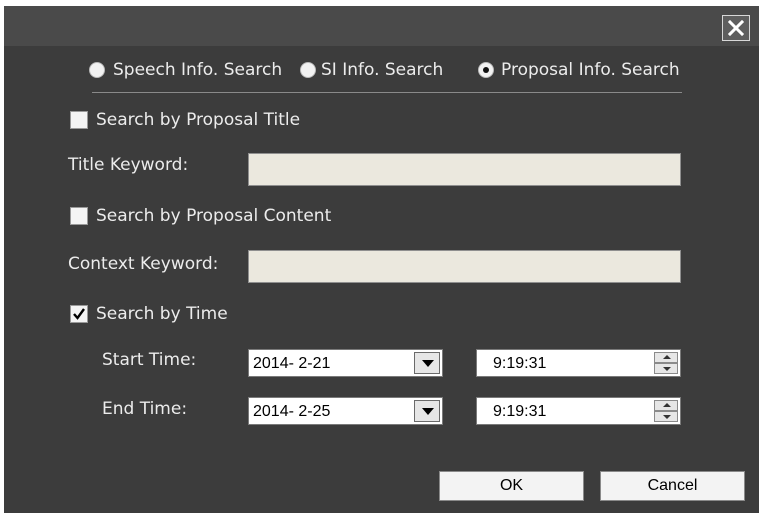 Image resolution: width=764 pixels, height=518 pixels. I want to click on start-time-spinner: 9:19:31, so click(578, 363).